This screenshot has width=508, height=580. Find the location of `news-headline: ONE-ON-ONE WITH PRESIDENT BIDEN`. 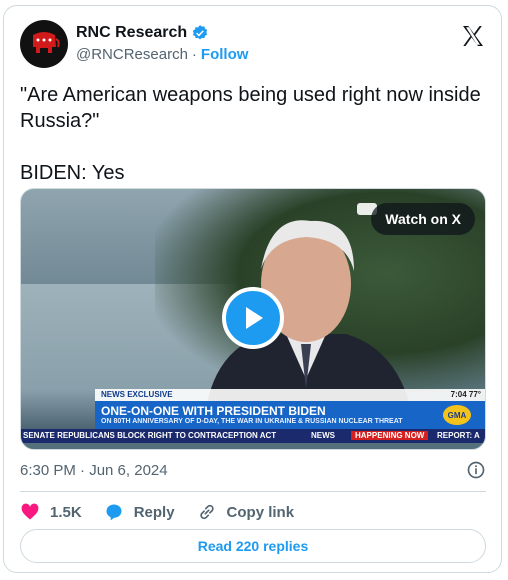

news-headline: ONE-ON-ONE WITH PRESIDENT BIDEN is located at coordinates (213, 411).